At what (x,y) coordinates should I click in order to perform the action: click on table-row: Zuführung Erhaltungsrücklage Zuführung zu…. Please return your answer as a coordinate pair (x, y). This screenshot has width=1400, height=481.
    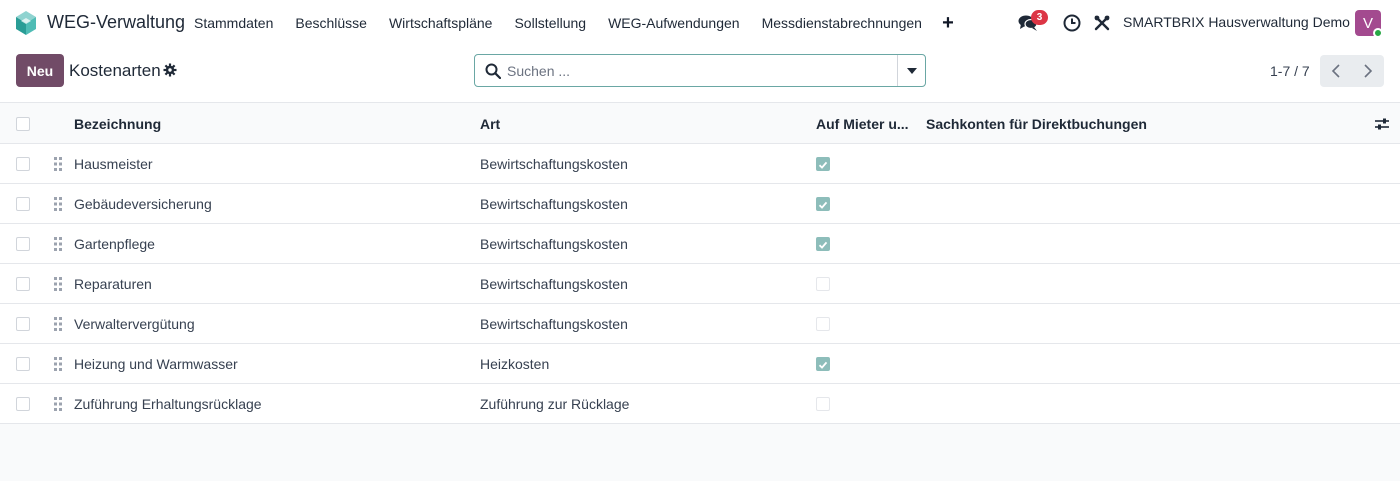
    Looking at the image, I should click on (700, 404).